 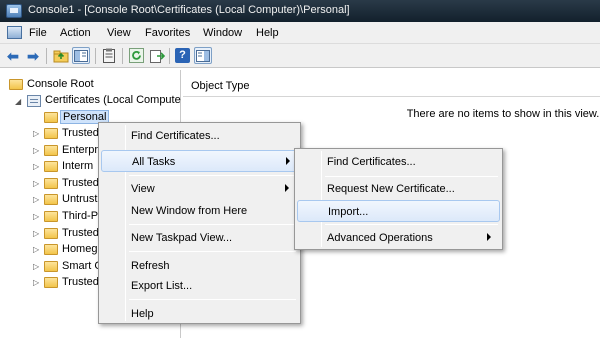 I want to click on tree-node-trusted-root: Trusted, so click(x=72, y=134).